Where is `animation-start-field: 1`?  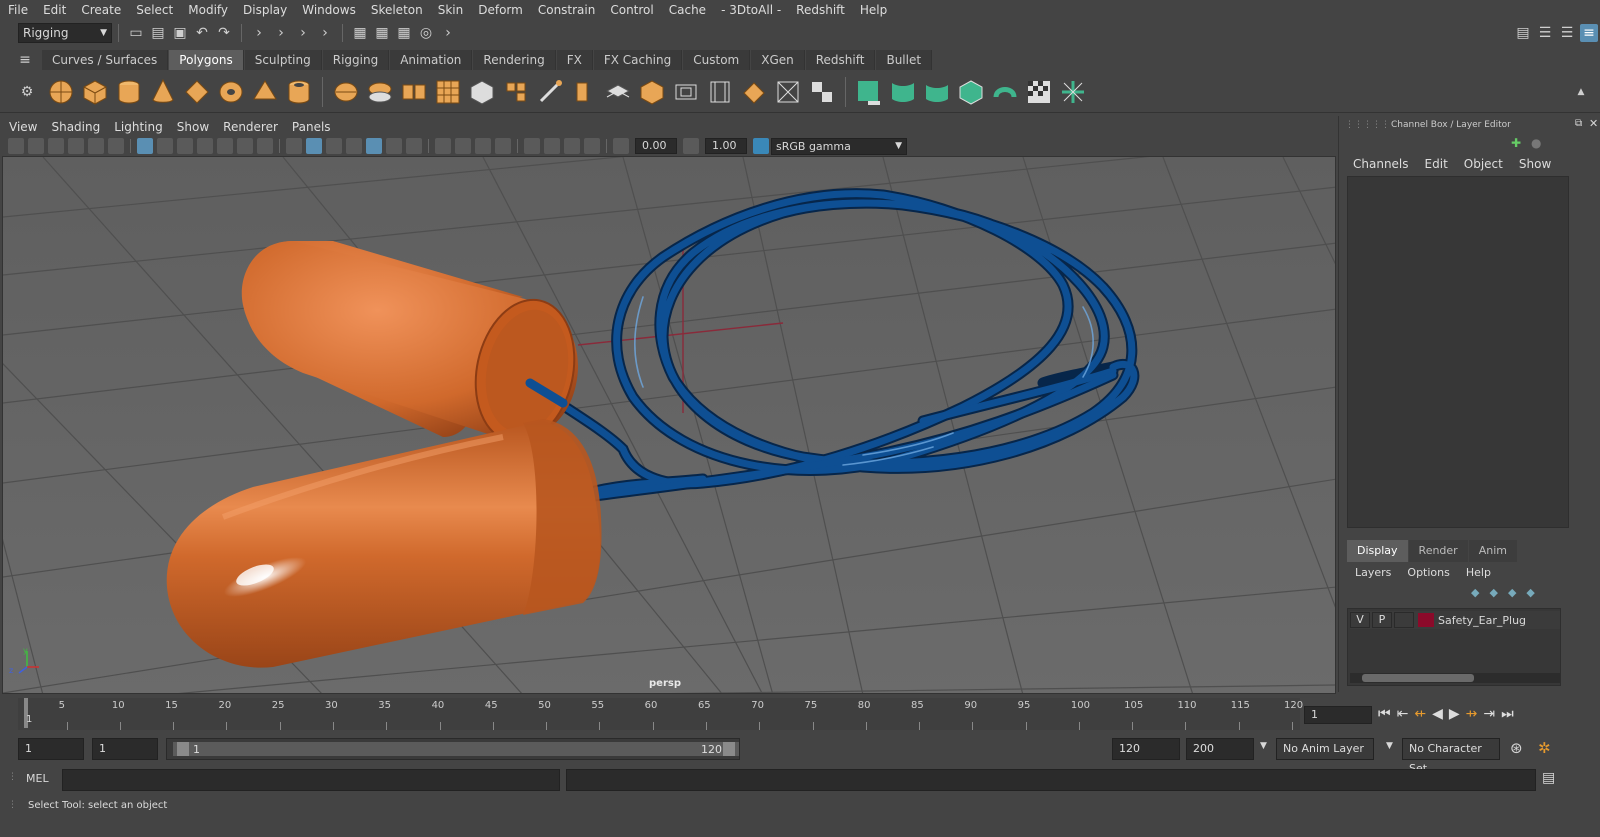 animation-start-field: 1 is located at coordinates (51, 749).